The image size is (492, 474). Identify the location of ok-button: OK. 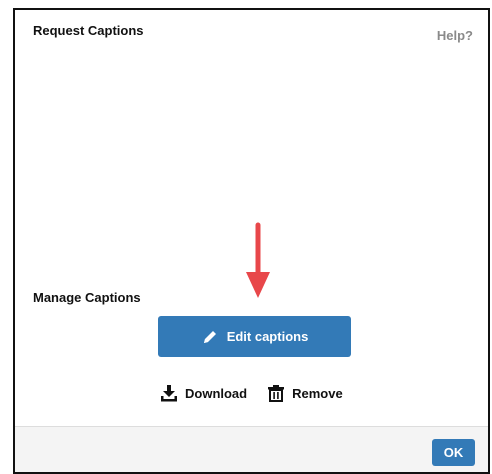
(453, 452).